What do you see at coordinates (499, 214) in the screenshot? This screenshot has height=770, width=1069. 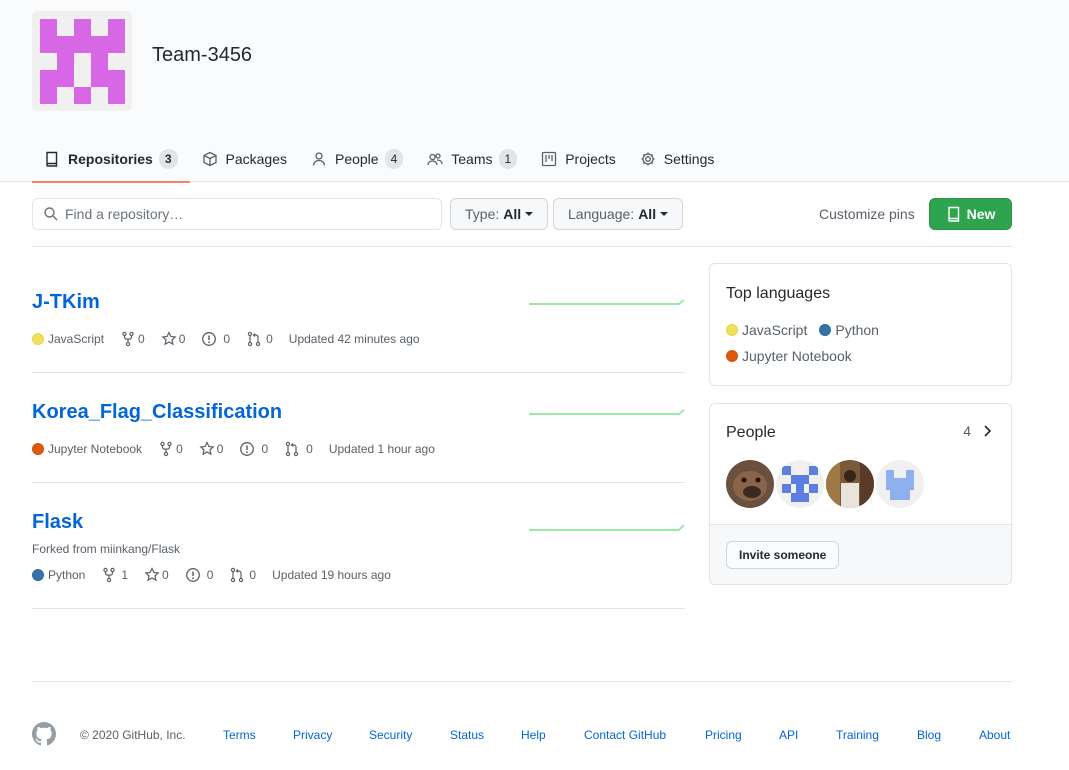 I see `type-filter-button: Type: All` at bounding box center [499, 214].